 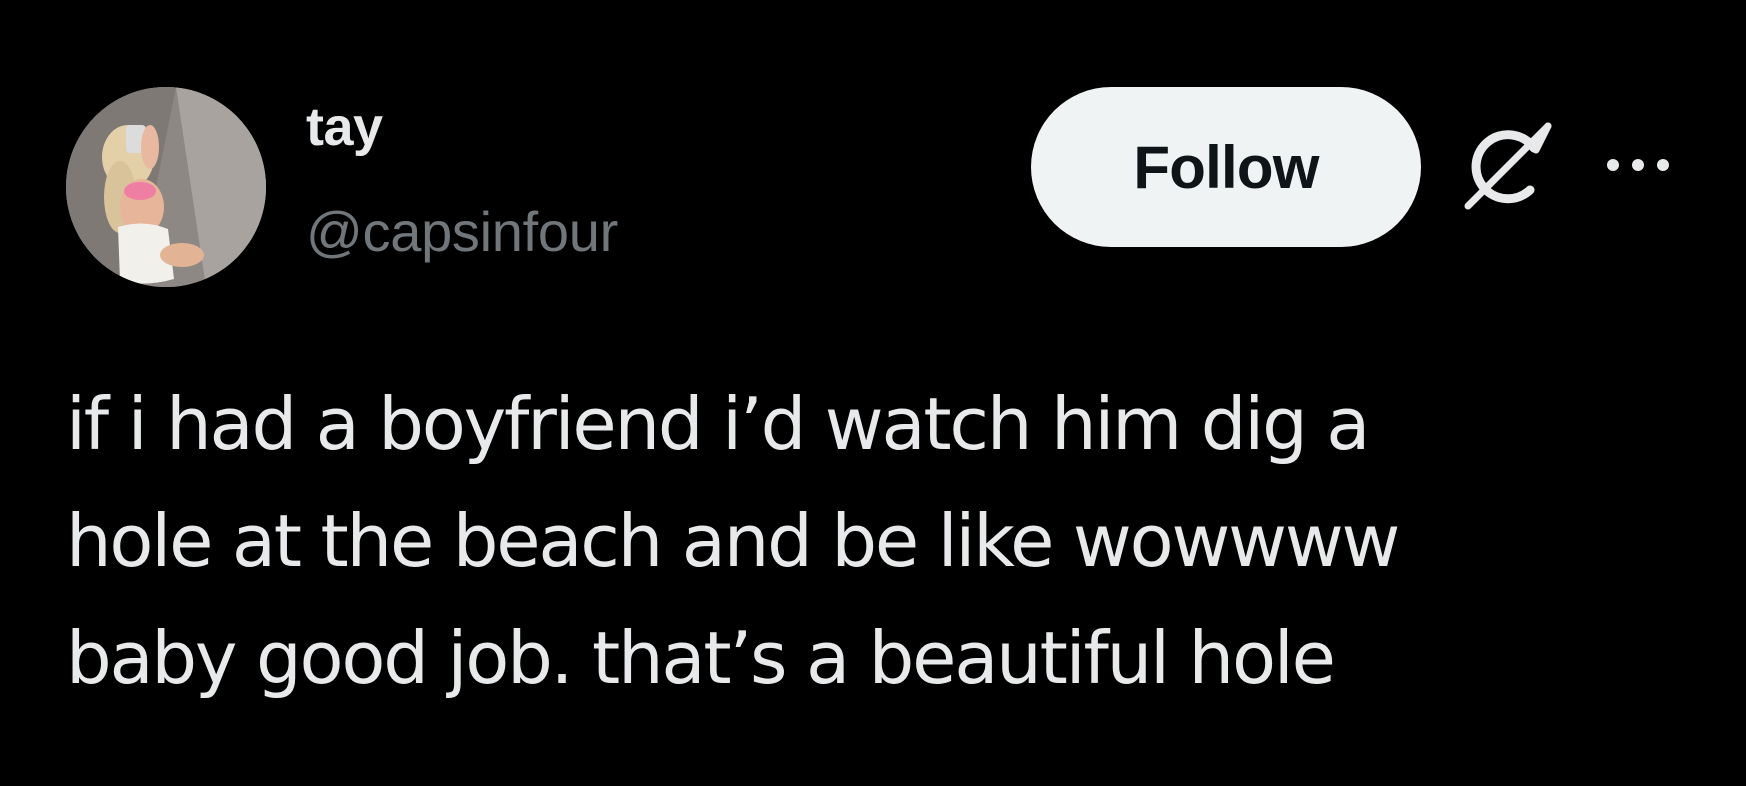 What do you see at coordinates (344, 127) in the screenshot?
I see `author-display-name: tay` at bounding box center [344, 127].